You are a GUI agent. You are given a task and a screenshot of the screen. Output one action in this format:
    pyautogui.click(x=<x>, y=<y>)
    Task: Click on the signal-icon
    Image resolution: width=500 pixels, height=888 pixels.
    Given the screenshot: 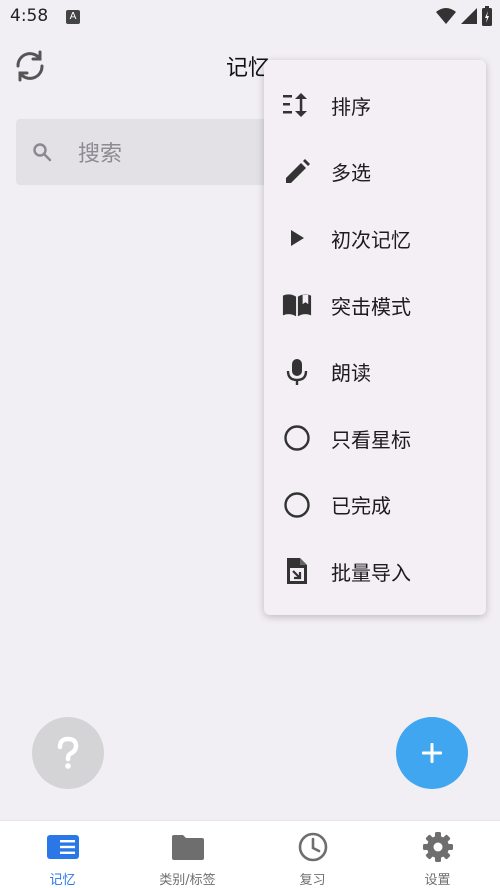 What is the action you would take?
    pyautogui.click(x=469, y=16)
    